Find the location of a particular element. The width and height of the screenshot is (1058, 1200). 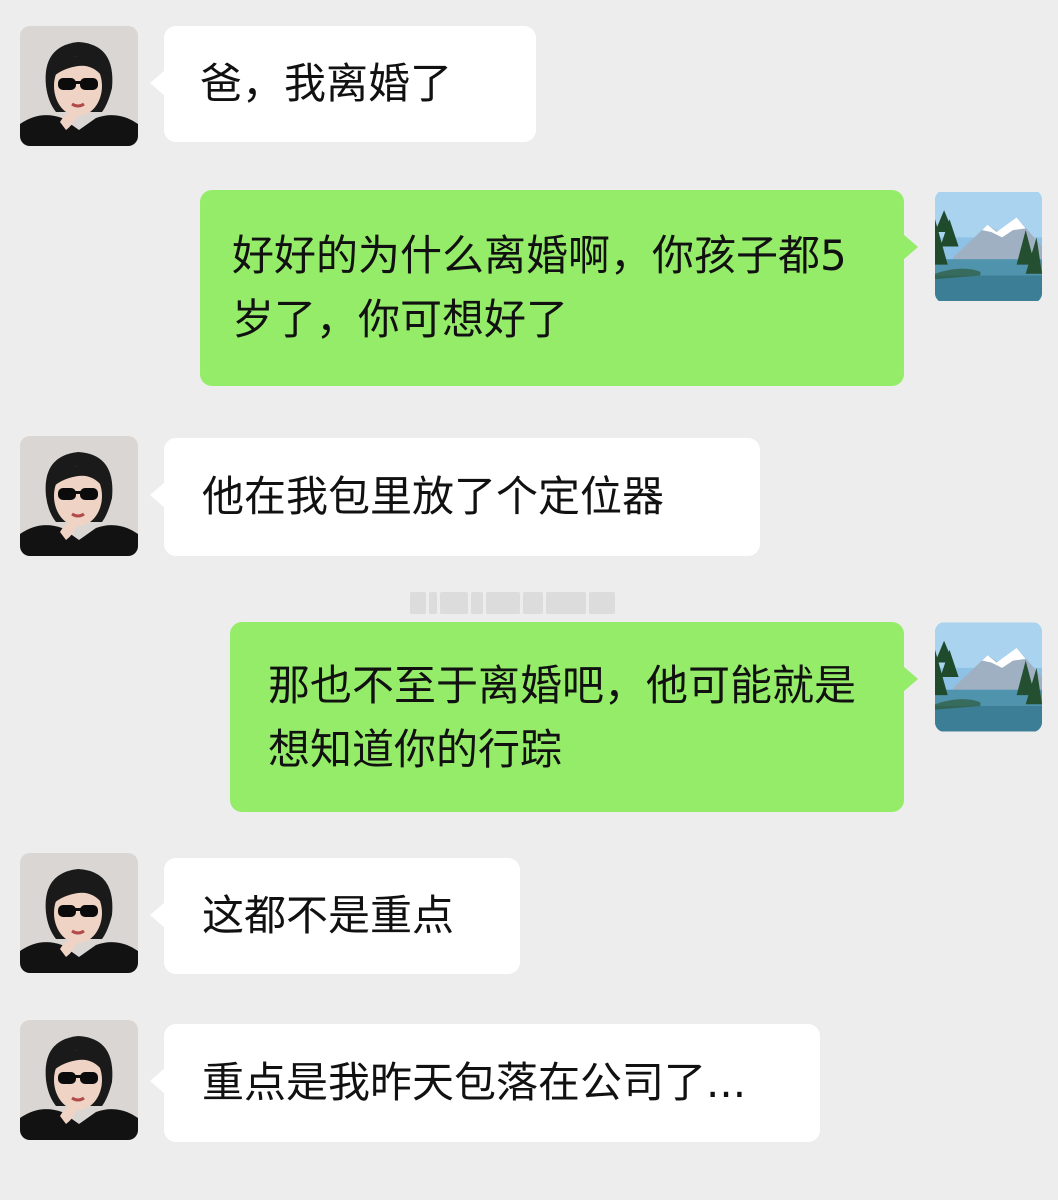

message-bubble-outgoing: 那也不至于离婚吧，他可能就是想知道你的行踪 is located at coordinates (574, 717).